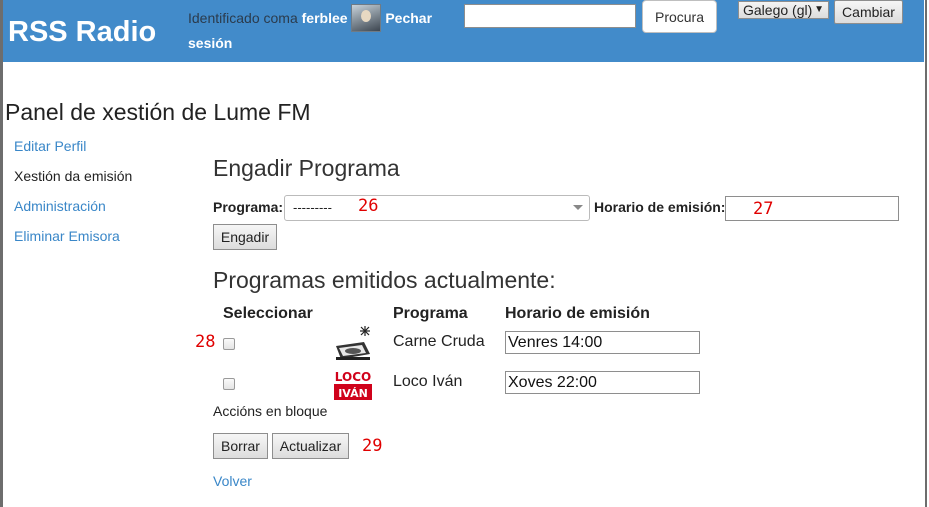 The height and width of the screenshot is (507, 929). What do you see at coordinates (353, 393) in the screenshot?
I see `svg-text: IVÁN` at bounding box center [353, 393].